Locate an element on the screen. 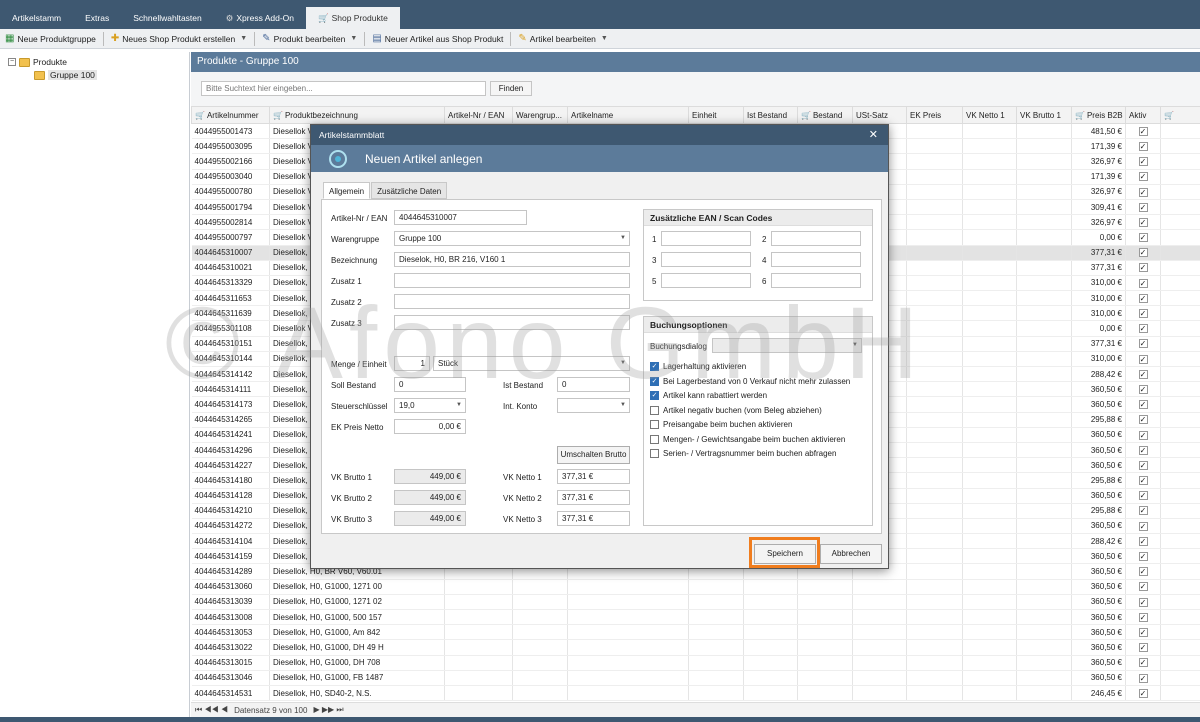 The image size is (1200, 722). steuer-select: 19,0 ▼ is located at coordinates (430, 405).